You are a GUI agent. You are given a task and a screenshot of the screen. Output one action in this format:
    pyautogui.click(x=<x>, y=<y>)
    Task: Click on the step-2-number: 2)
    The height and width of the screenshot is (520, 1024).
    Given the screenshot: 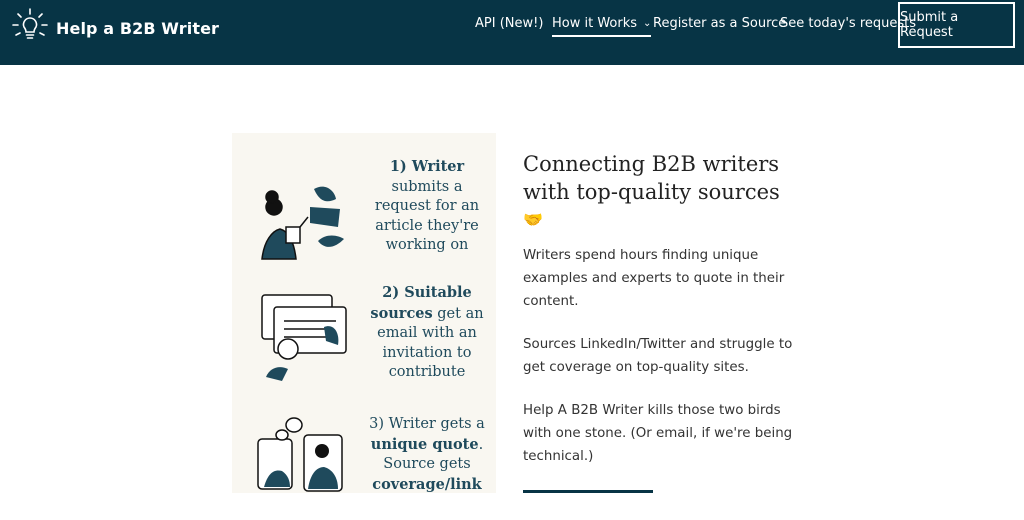 What is the action you would take?
    pyautogui.click(x=391, y=292)
    